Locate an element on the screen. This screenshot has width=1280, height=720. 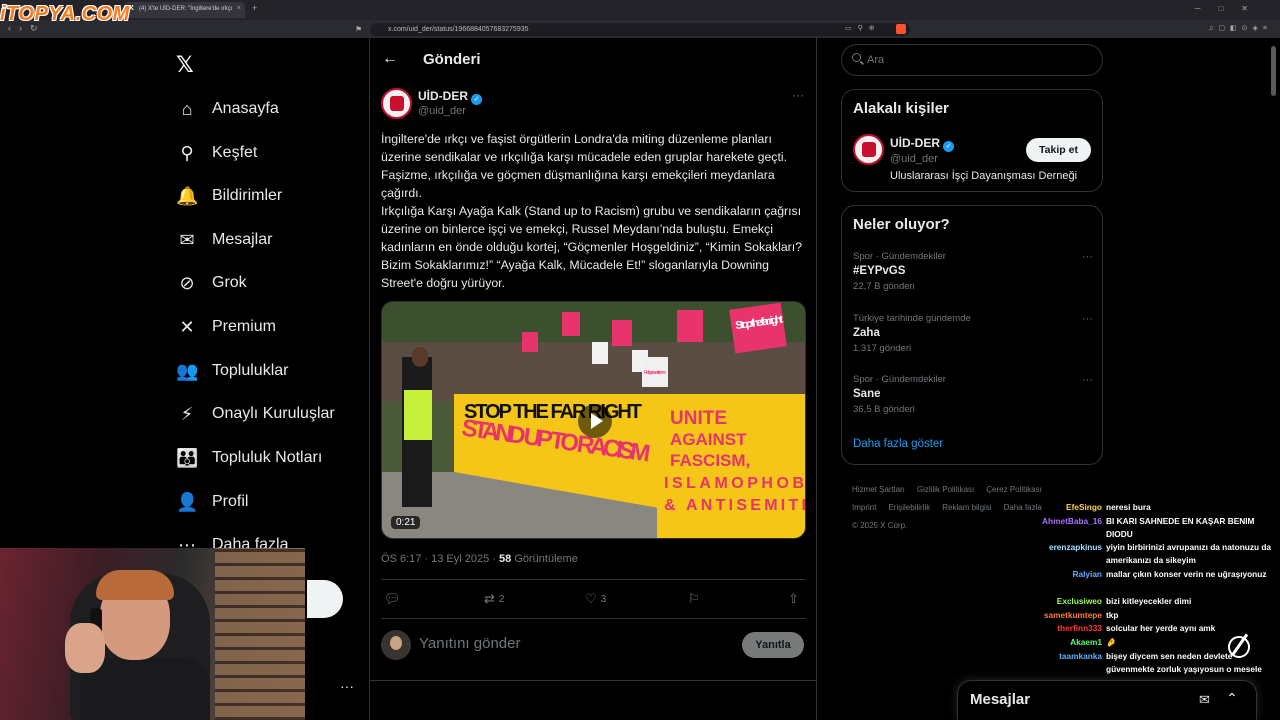
url-field: x.com/uid_der/status/1966884057683275935 is located at coordinates (640, 29).